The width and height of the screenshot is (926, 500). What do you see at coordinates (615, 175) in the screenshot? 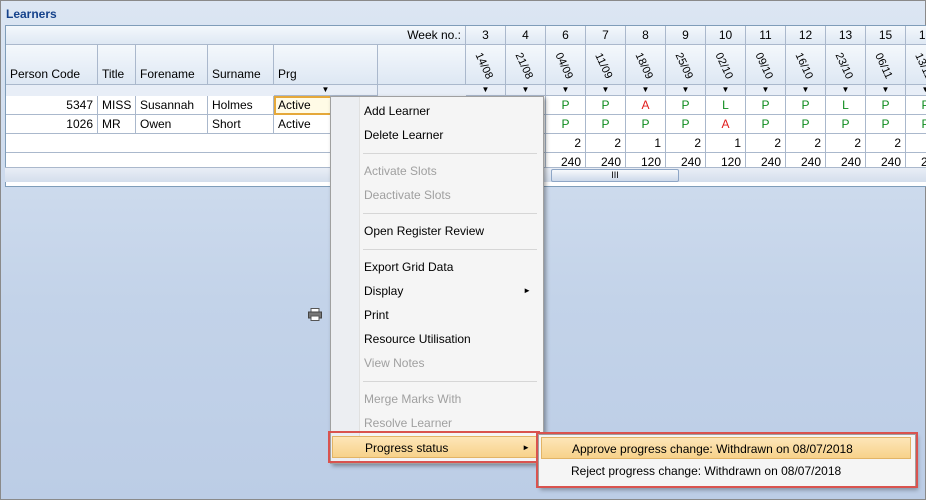
I see `scroll-thumb: III` at bounding box center [615, 175].